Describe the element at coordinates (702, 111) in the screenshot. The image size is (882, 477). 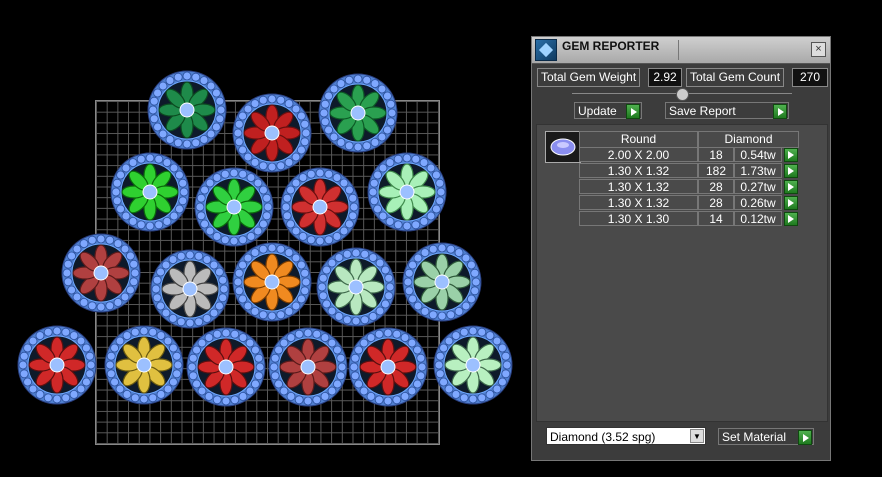
I see `save-report-label: Save Report` at that location.